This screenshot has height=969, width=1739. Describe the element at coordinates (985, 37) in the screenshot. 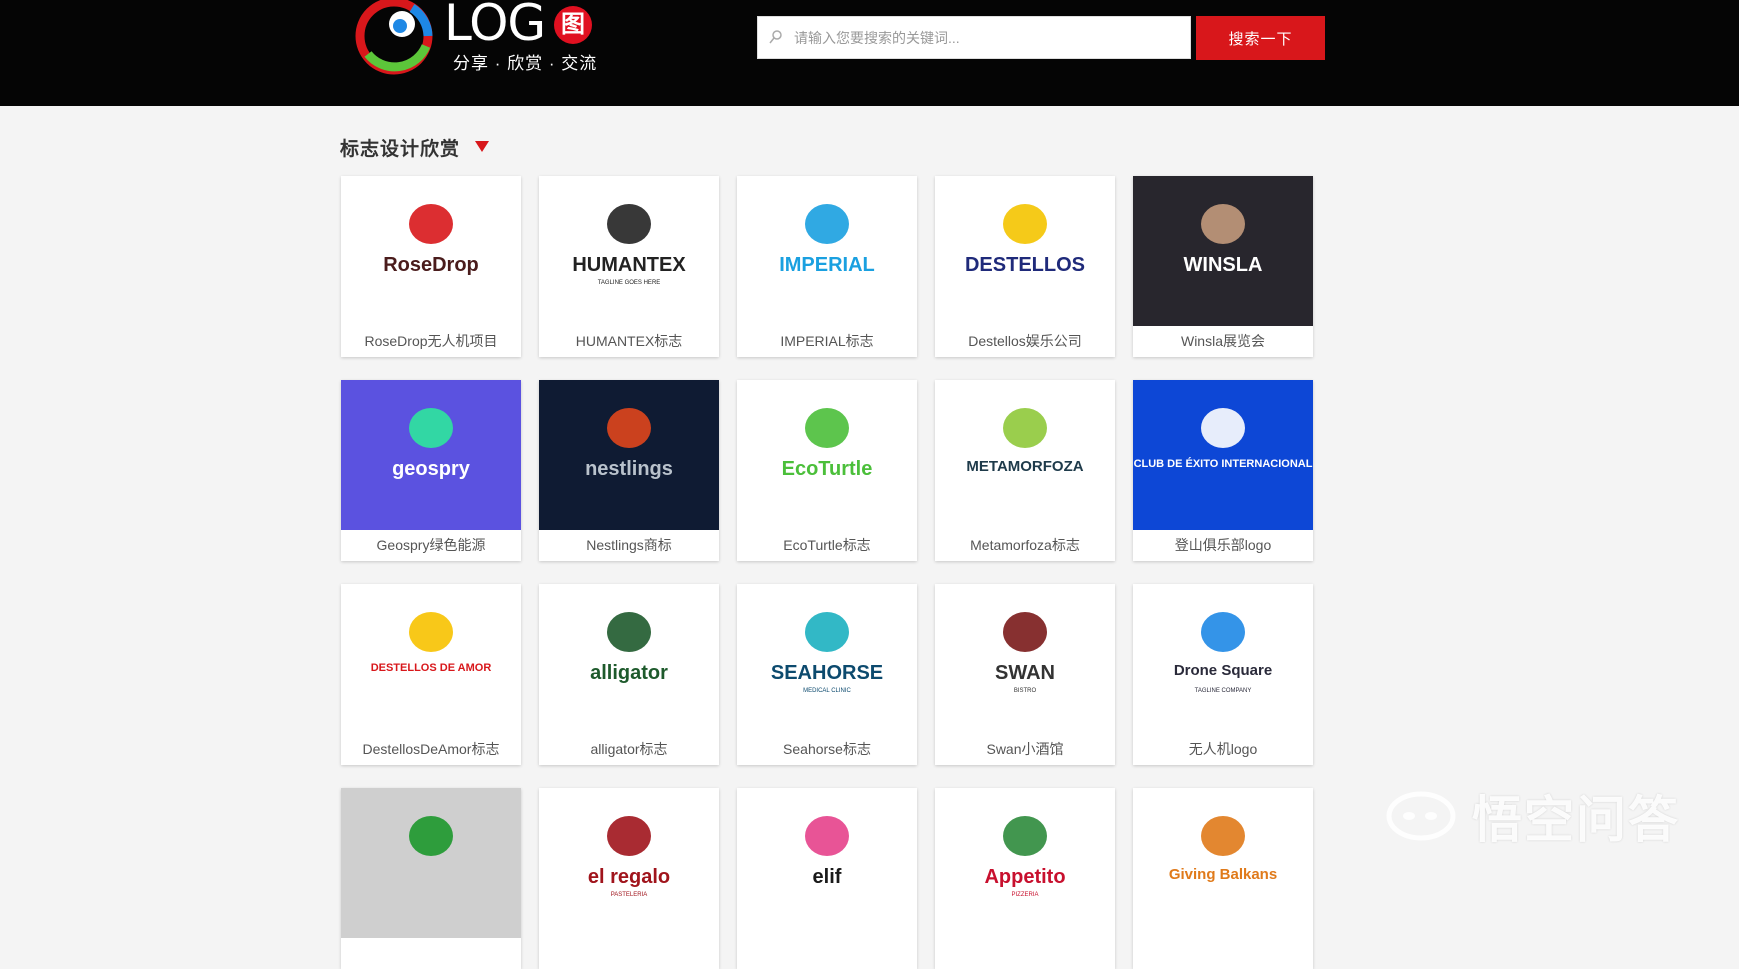

I see `search-input` at that location.